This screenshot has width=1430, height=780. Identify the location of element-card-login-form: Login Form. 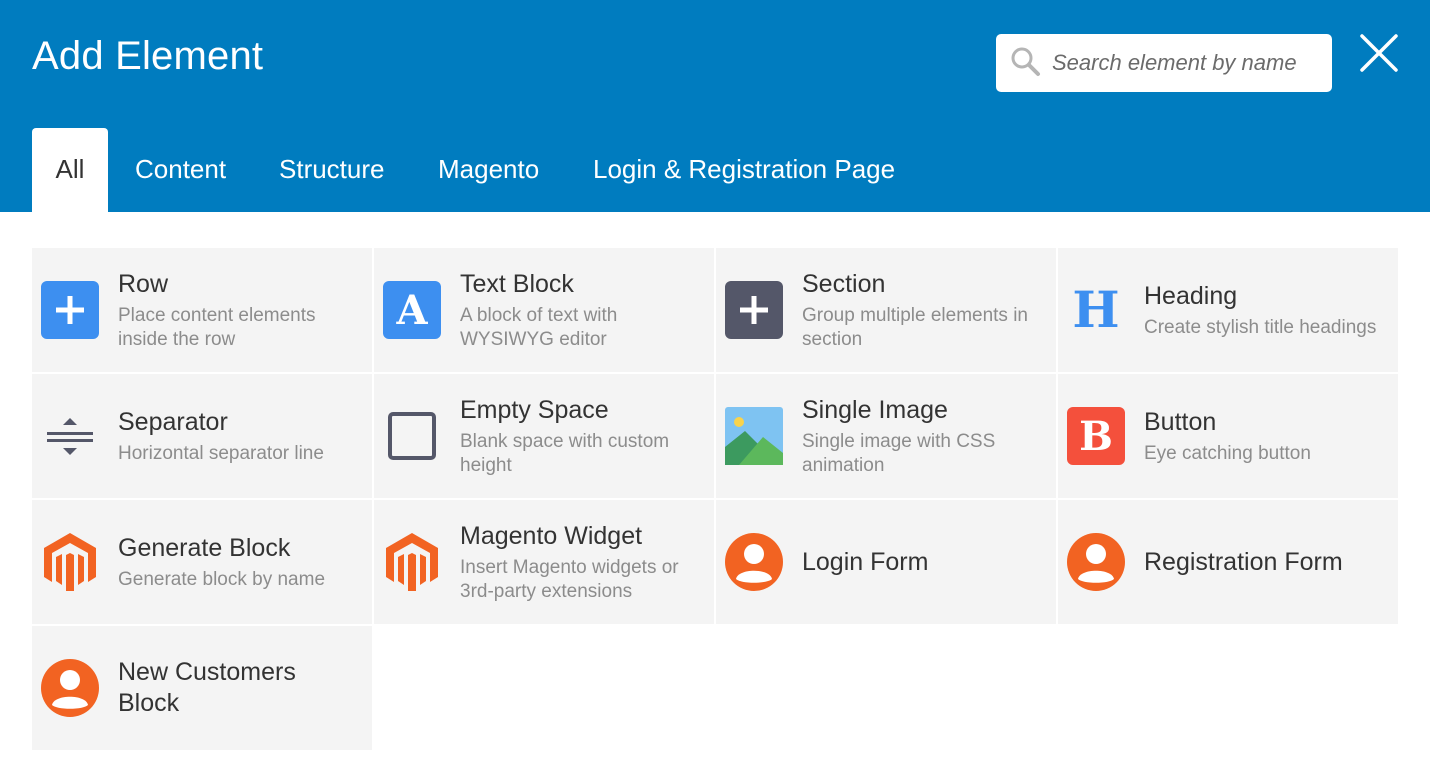
(886, 562).